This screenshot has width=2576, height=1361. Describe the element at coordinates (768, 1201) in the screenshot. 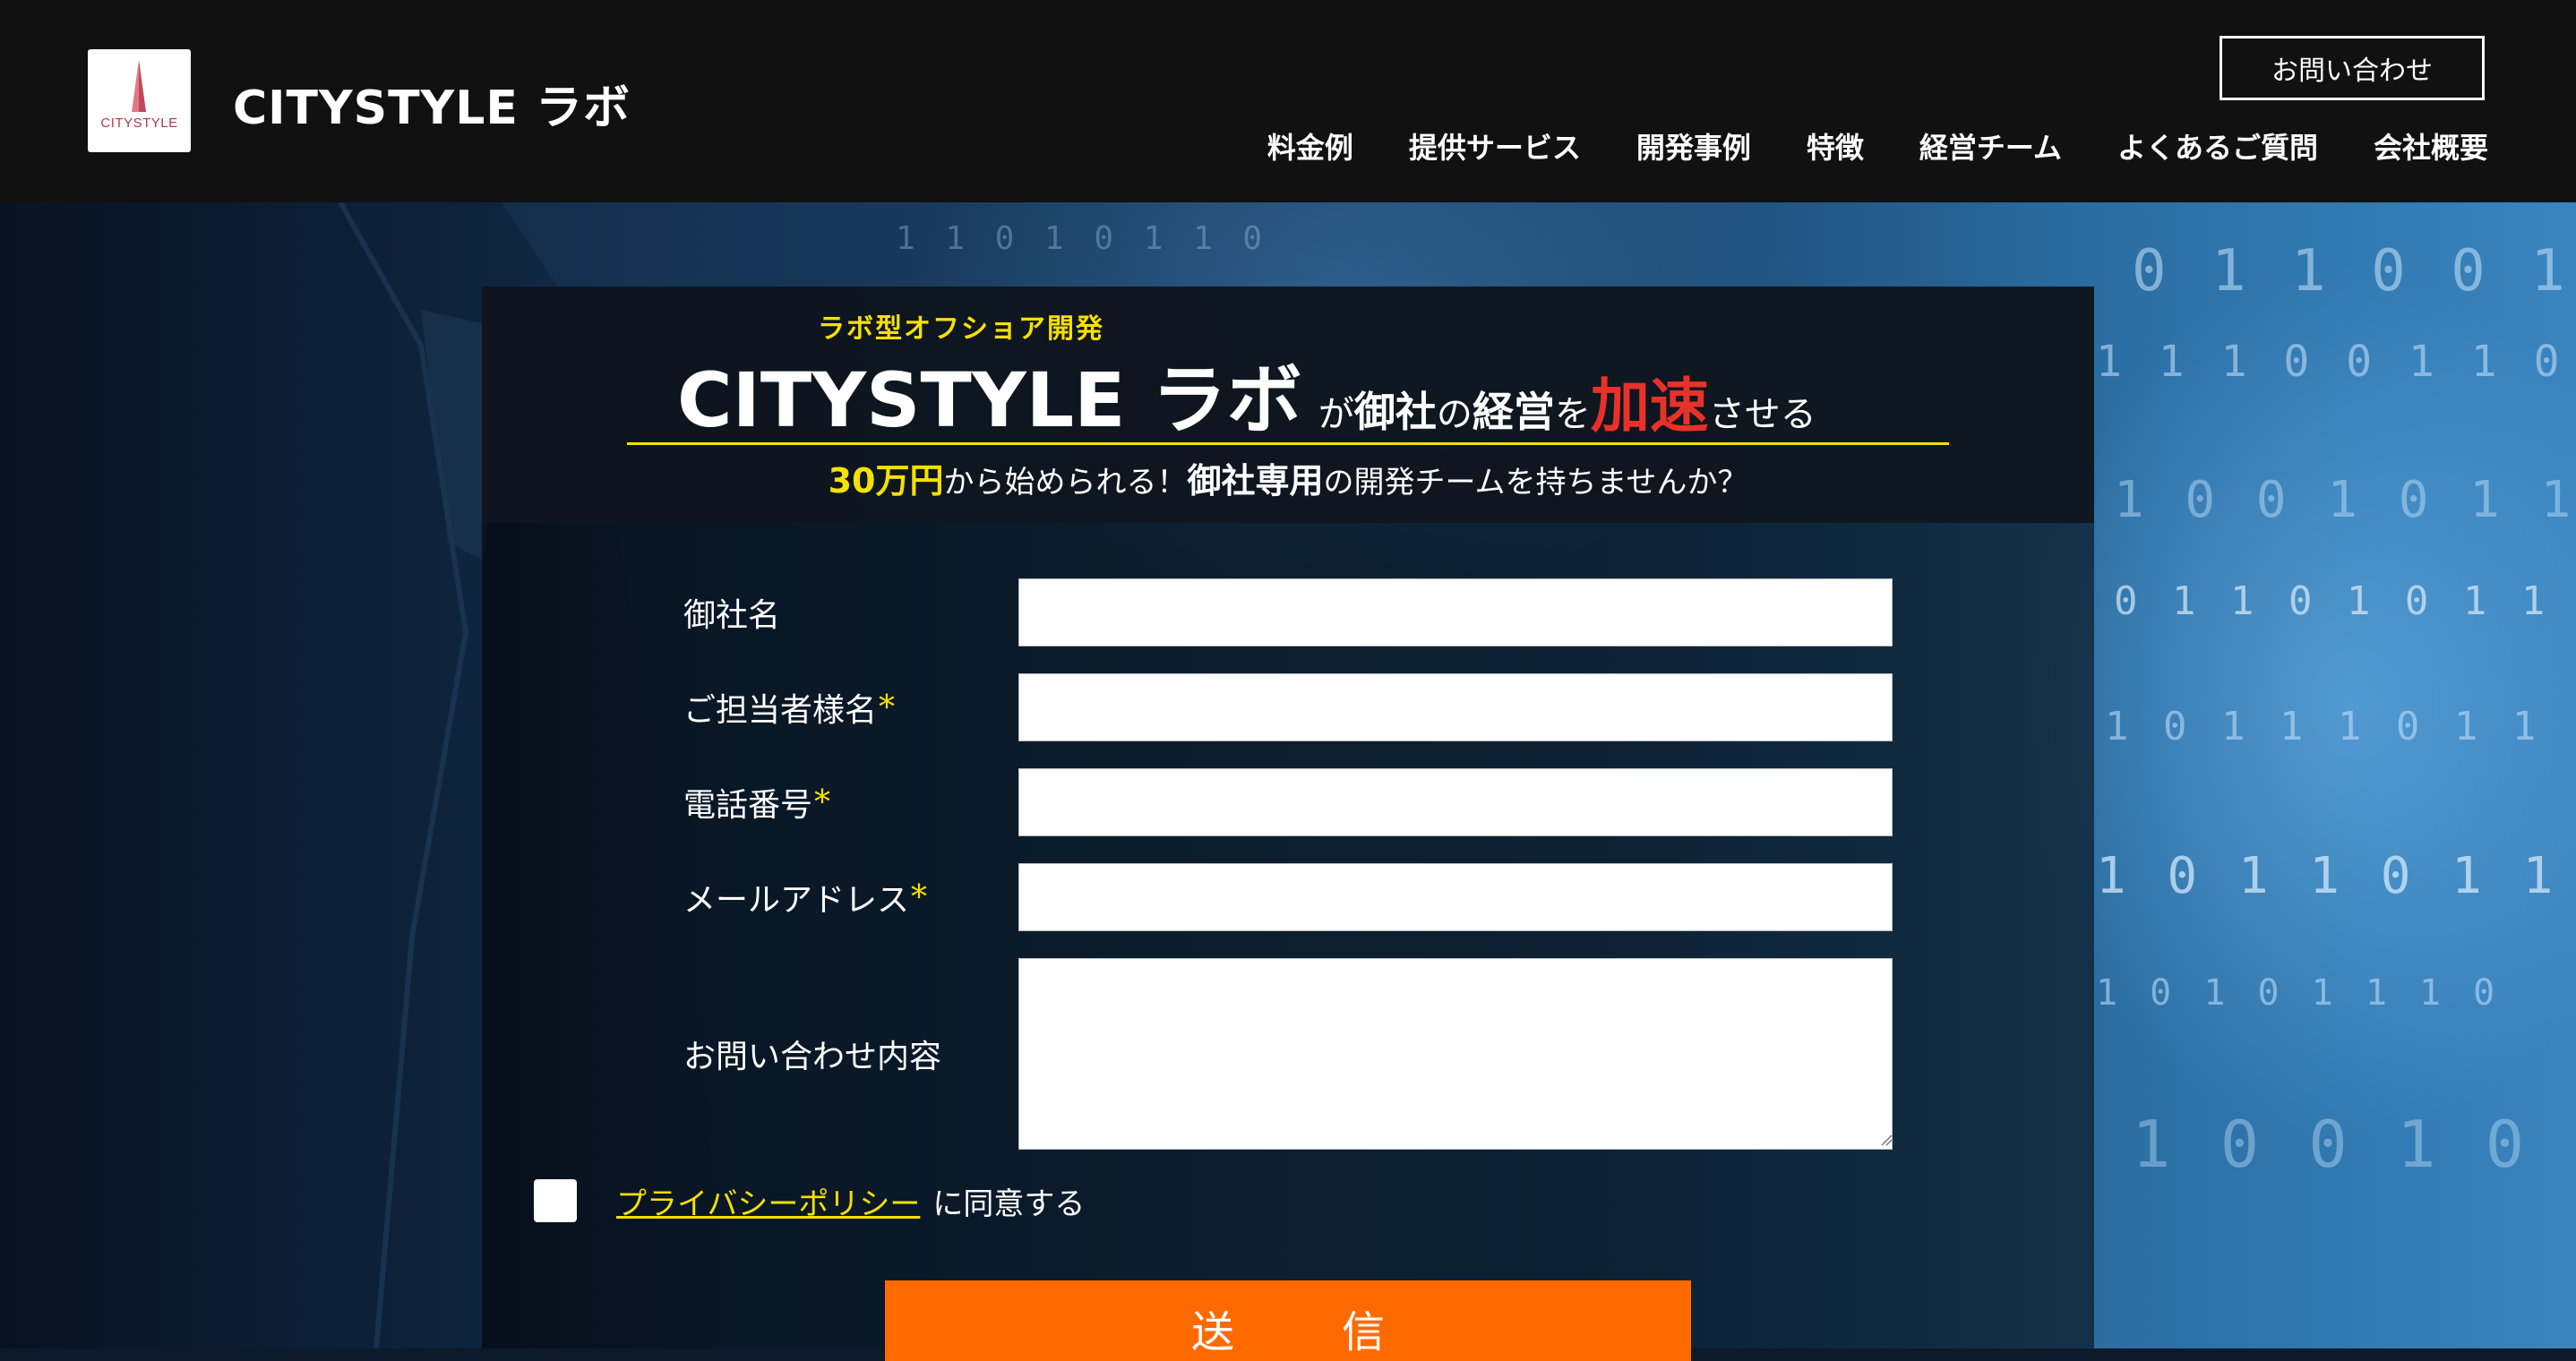

I see `privacy-policy-link: プライバシーポリシー` at that location.